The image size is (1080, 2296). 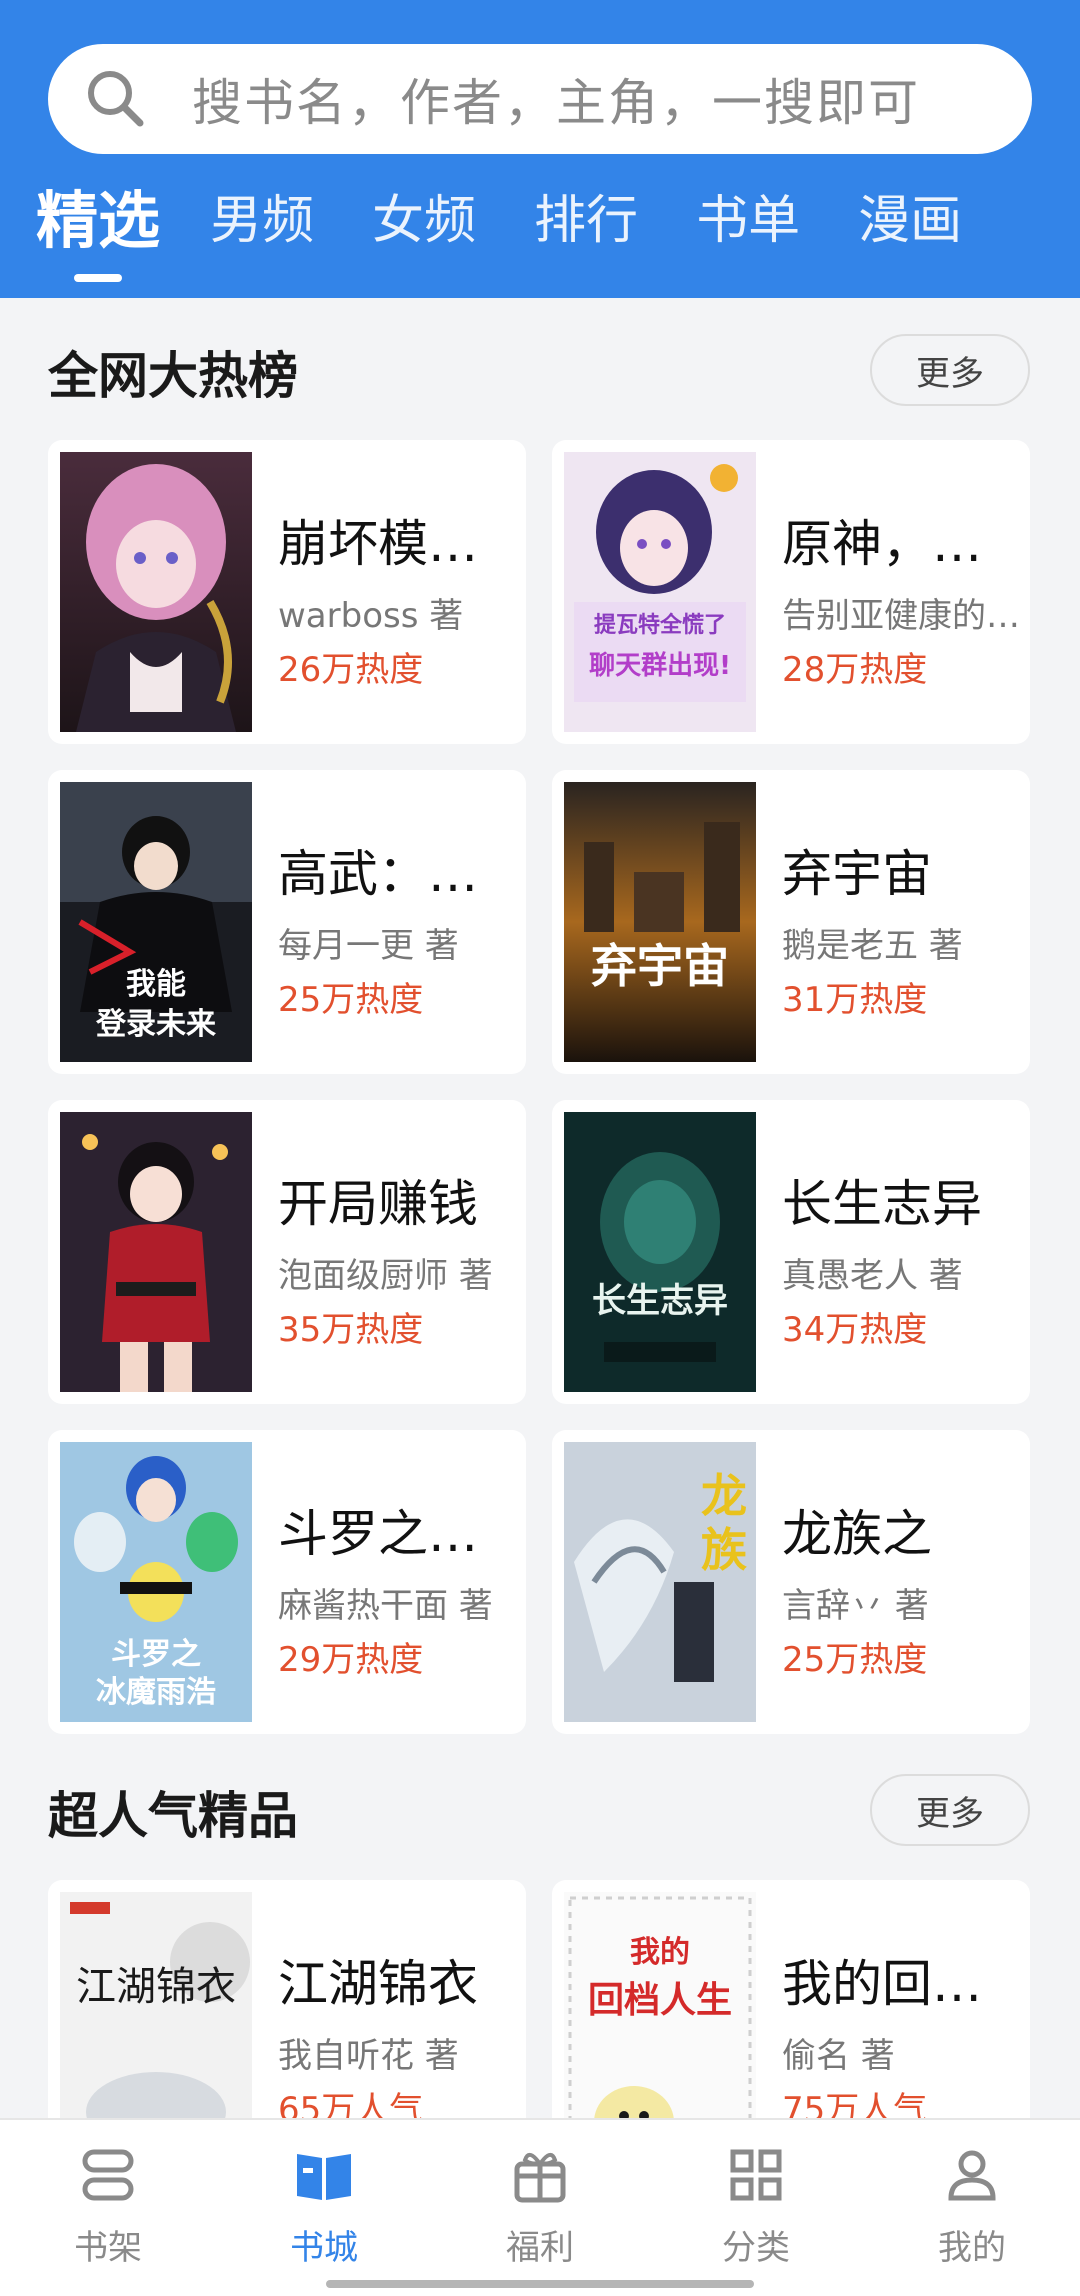 I want to click on book-card: 弃宇宙 弃宇宙 鹅是老五 著 31万热度, so click(x=791, y=922).